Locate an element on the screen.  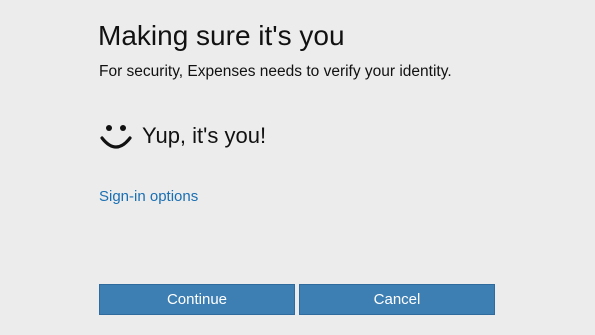
verification-status: Yup, it's you! is located at coordinates (182, 136).